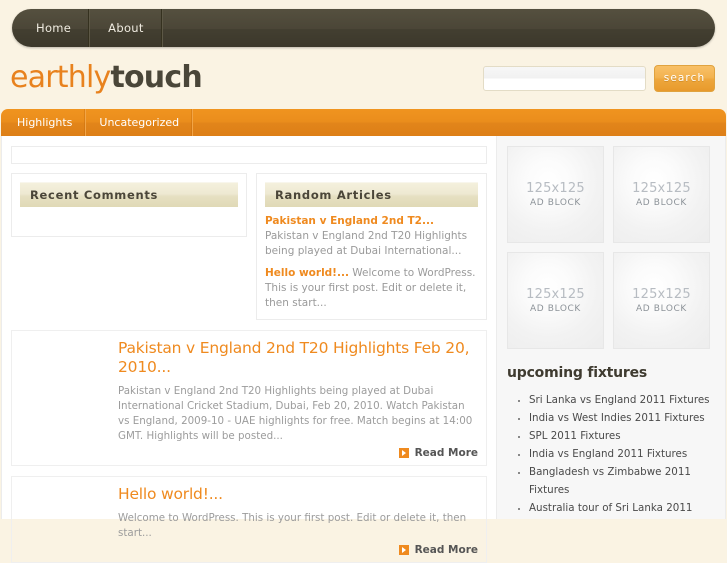 The width and height of the screenshot is (727, 563). Describe the element at coordinates (577, 373) in the screenshot. I see `upcoming-fixtures-title: upcoming fixtures` at that location.